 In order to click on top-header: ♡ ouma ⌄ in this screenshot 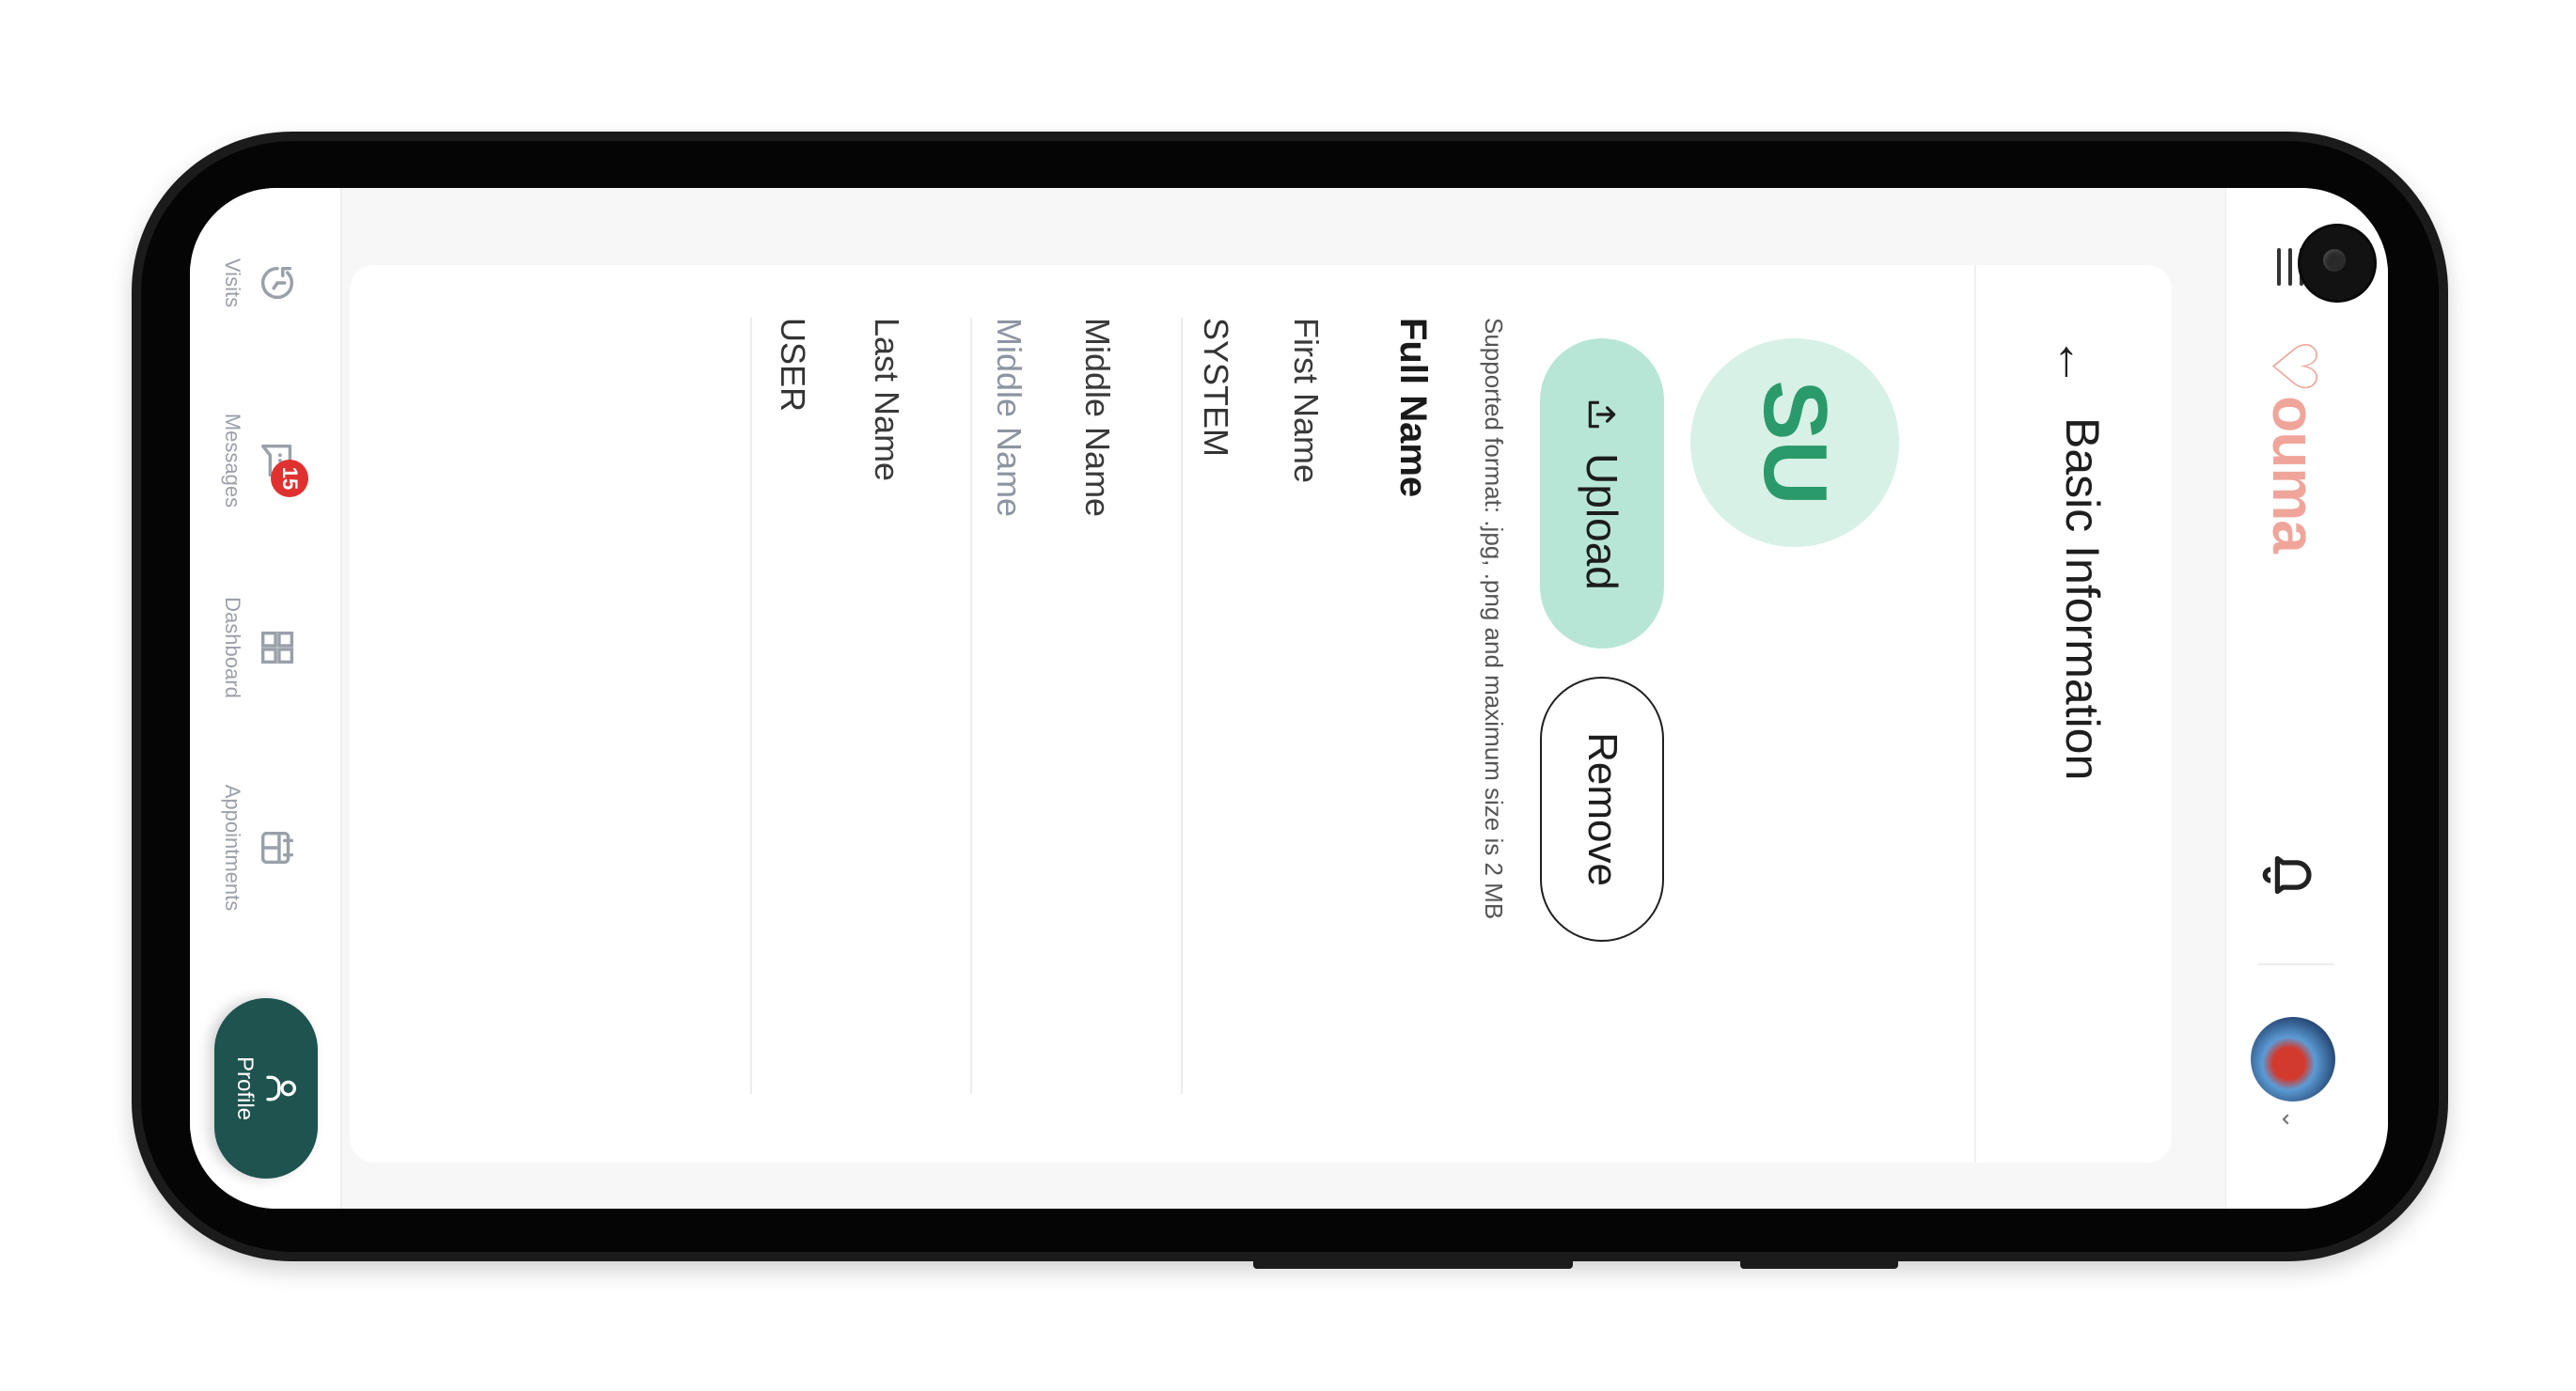, I will do `click(2306, 698)`.